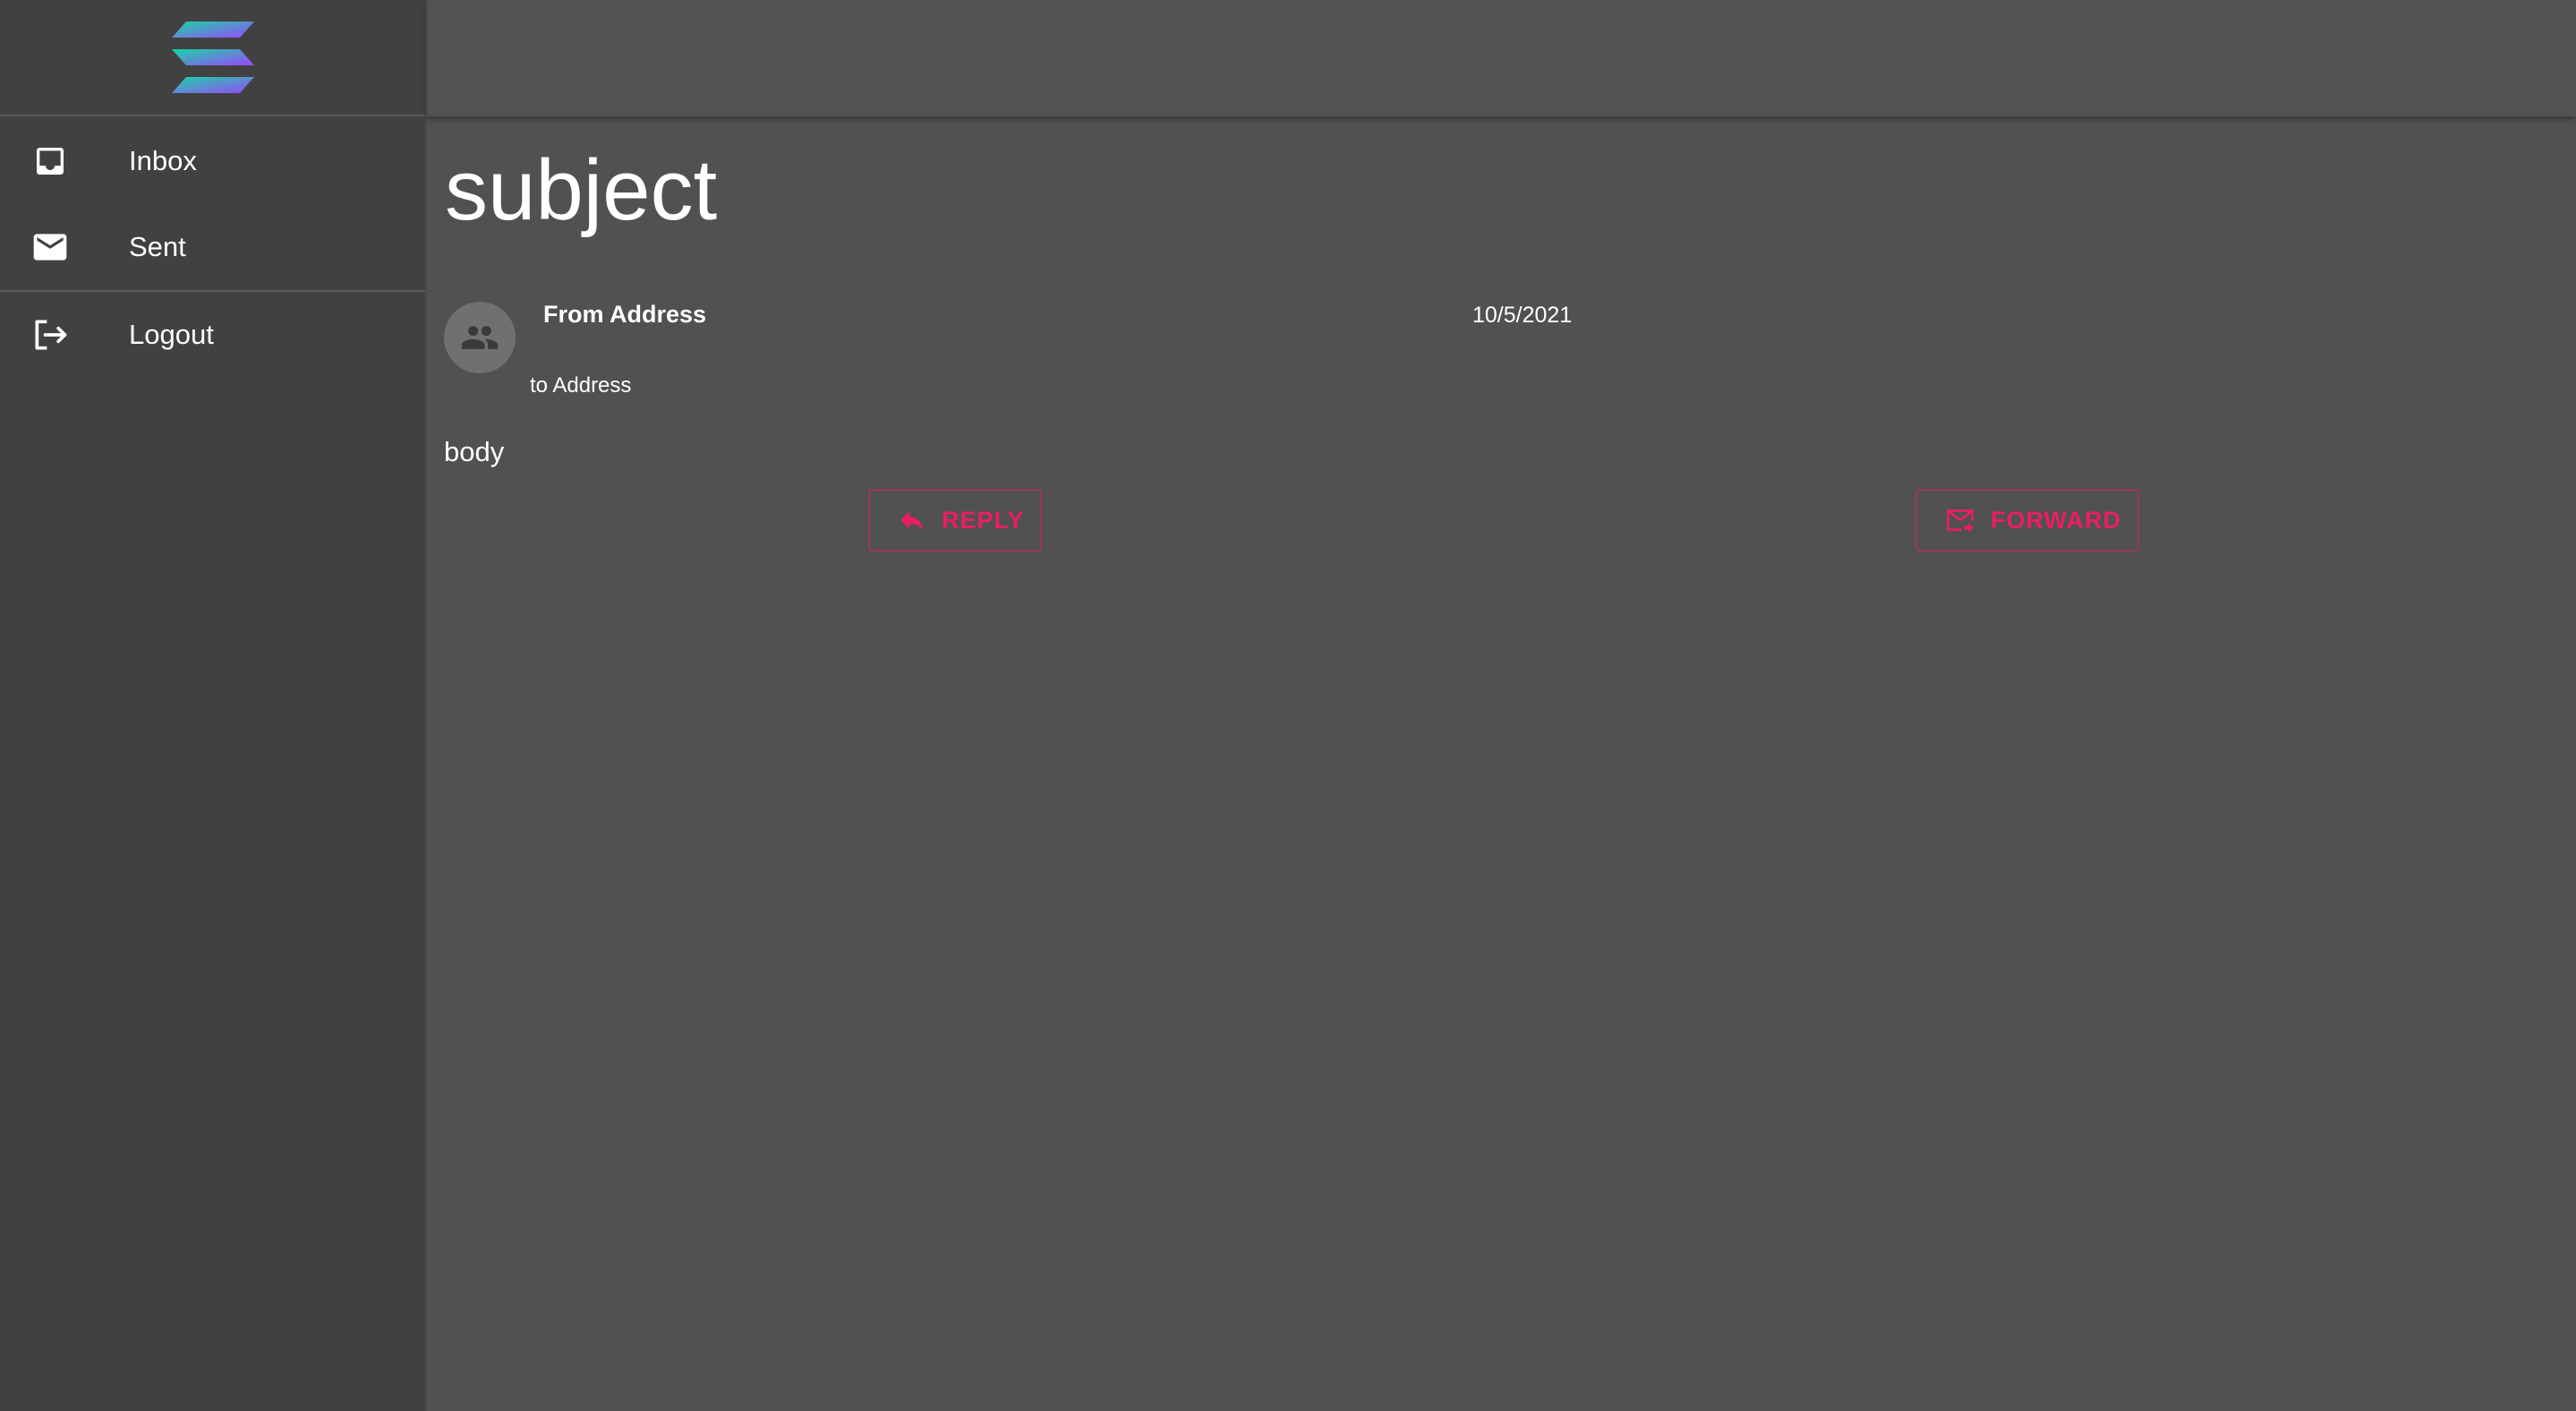 Image resolution: width=2576 pixels, height=1411 pixels. I want to click on forward-button: FORWARD, so click(2027, 520).